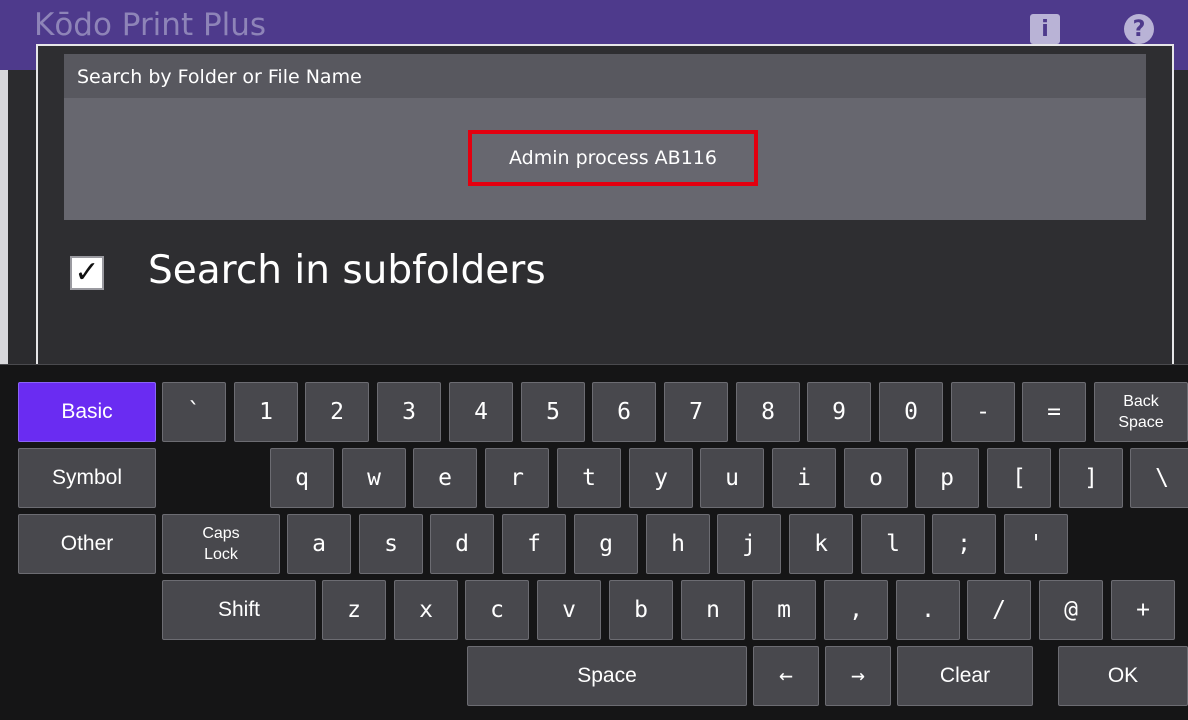 This screenshot has width=1188, height=720. What do you see at coordinates (391, 544) in the screenshot?
I see `key-row3-1: s` at bounding box center [391, 544].